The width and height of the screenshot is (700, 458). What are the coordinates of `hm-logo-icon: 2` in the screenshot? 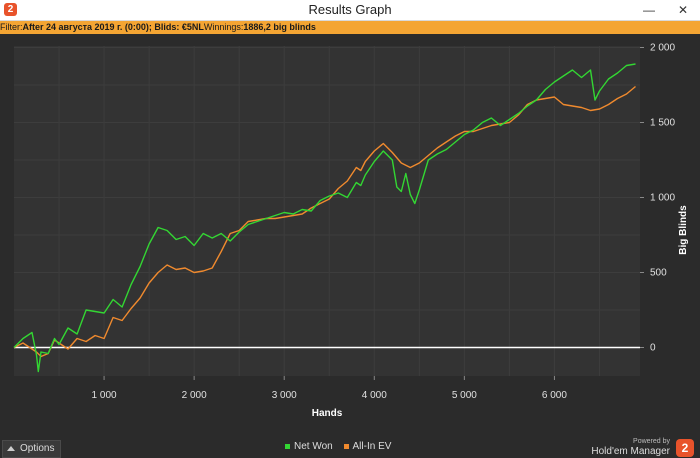 It's located at (685, 448).